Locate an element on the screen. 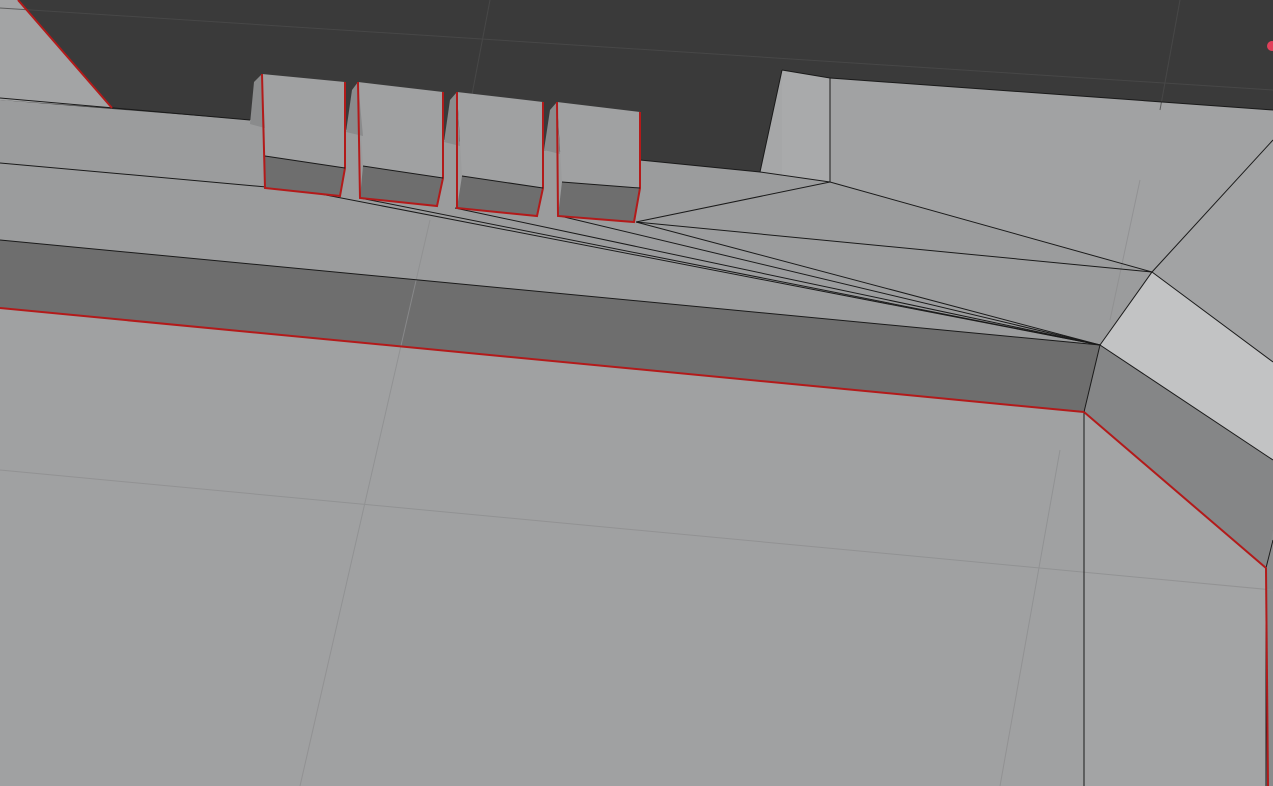 The height and width of the screenshot is (786, 1273). pillar-front-face is located at coordinates (806, 126).